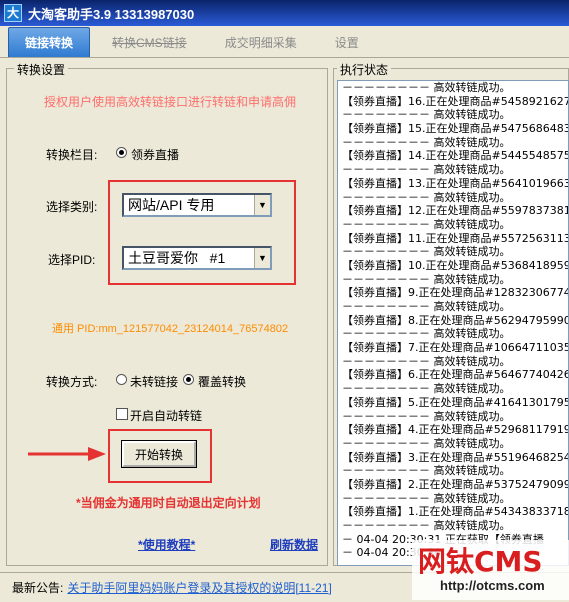 Image resolution: width=569 pixels, height=602 pixels. Describe the element at coordinates (67, 454) in the screenshot. I see `arrow-right-icon` at that location.